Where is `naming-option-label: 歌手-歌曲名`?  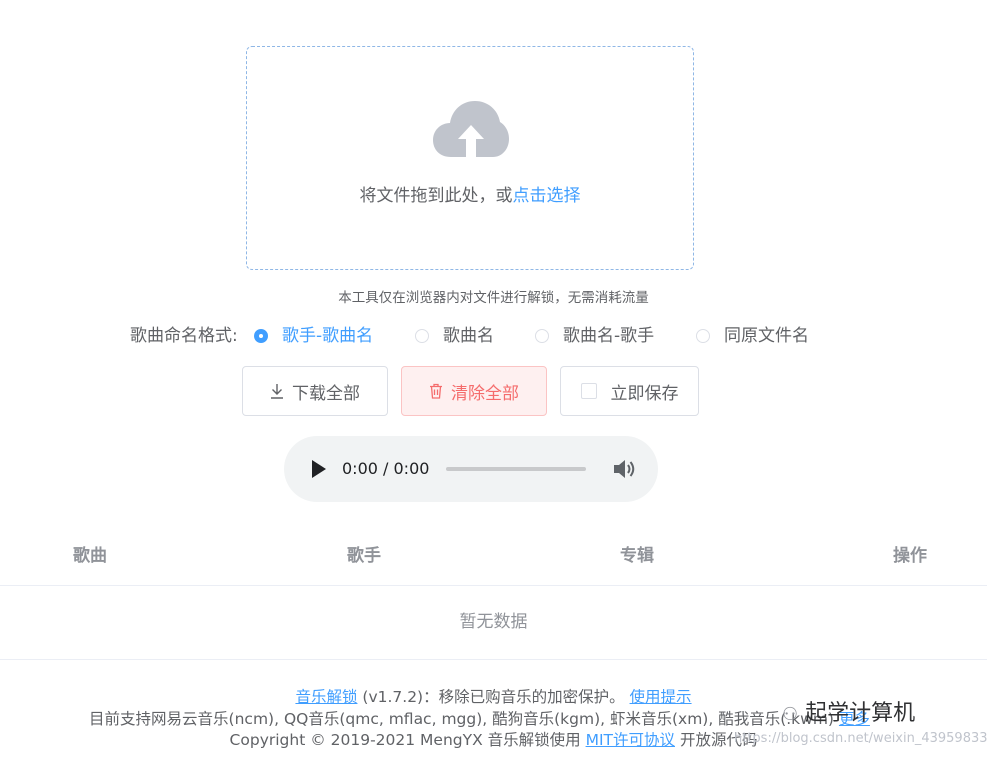
naming-option-label: 歌手-歌曲名 is located at coordinates (328, 336).